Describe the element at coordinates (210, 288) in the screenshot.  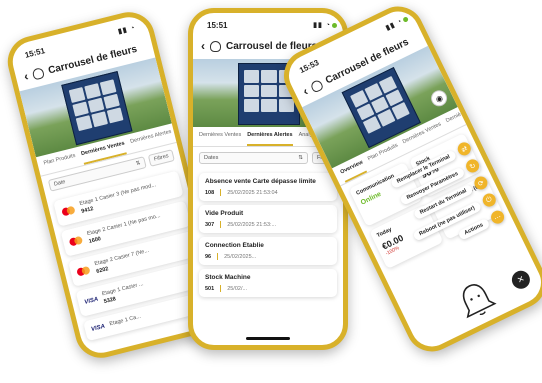
I see `alert-number: 501` at that location.